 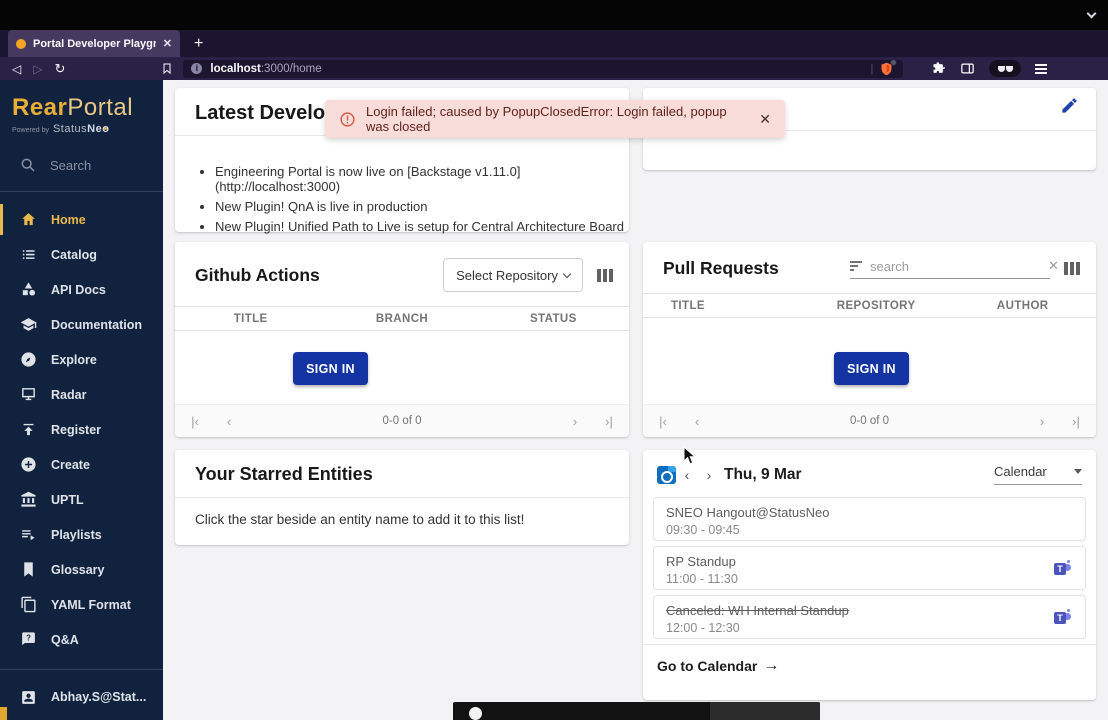 I want to click on sidebar-item-radar: Radar, so click(x=81, y=394).